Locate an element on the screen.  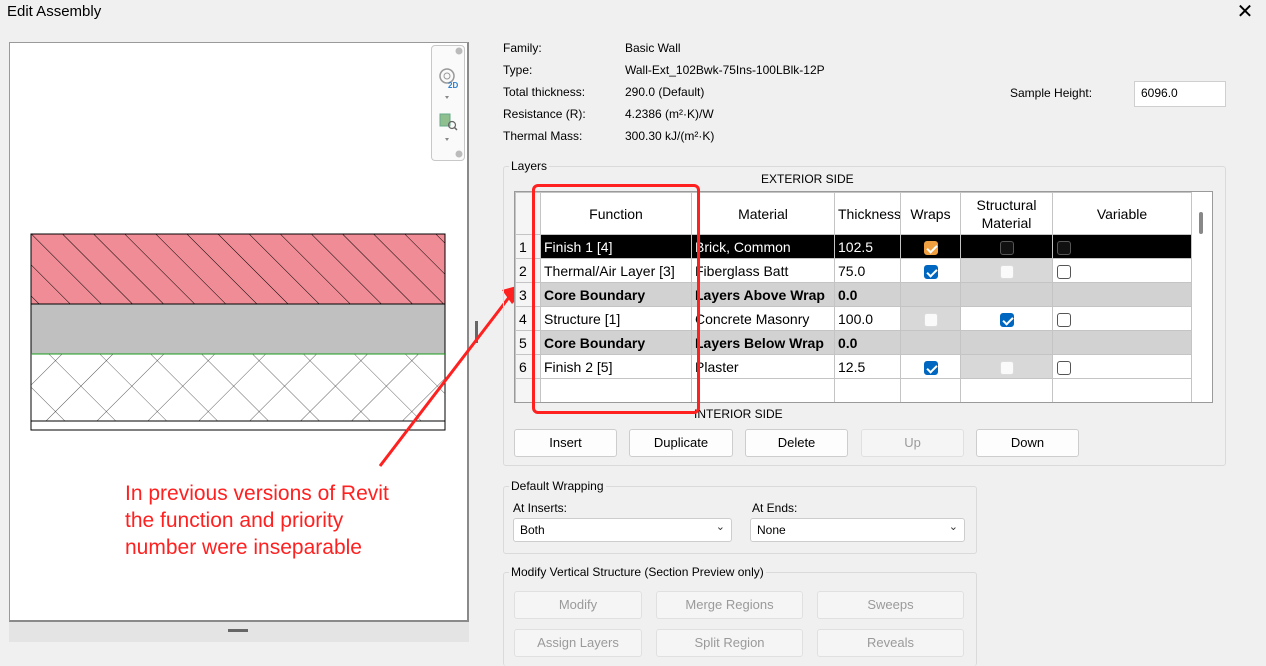
layer-function: Finish 1 [4] is located at coordinates (616, 246).